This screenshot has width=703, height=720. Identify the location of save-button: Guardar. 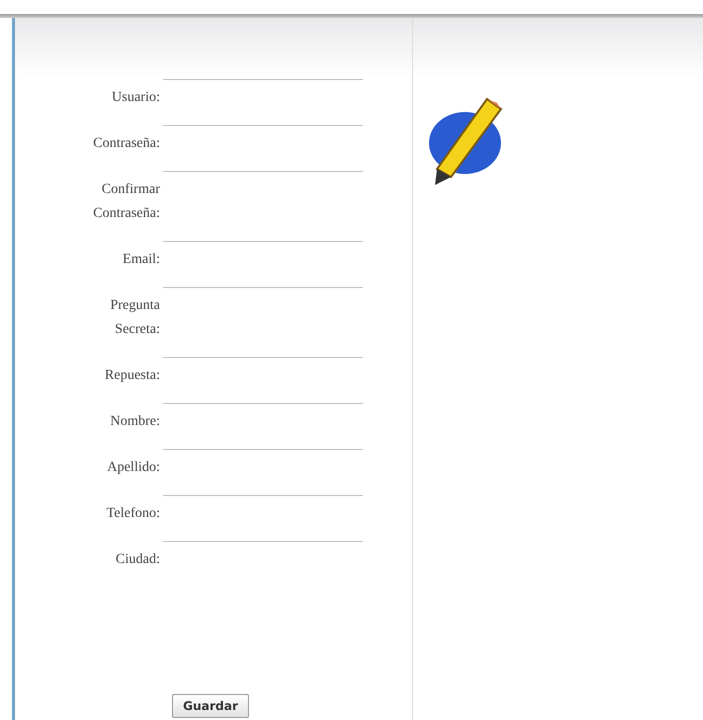
(211, 706).